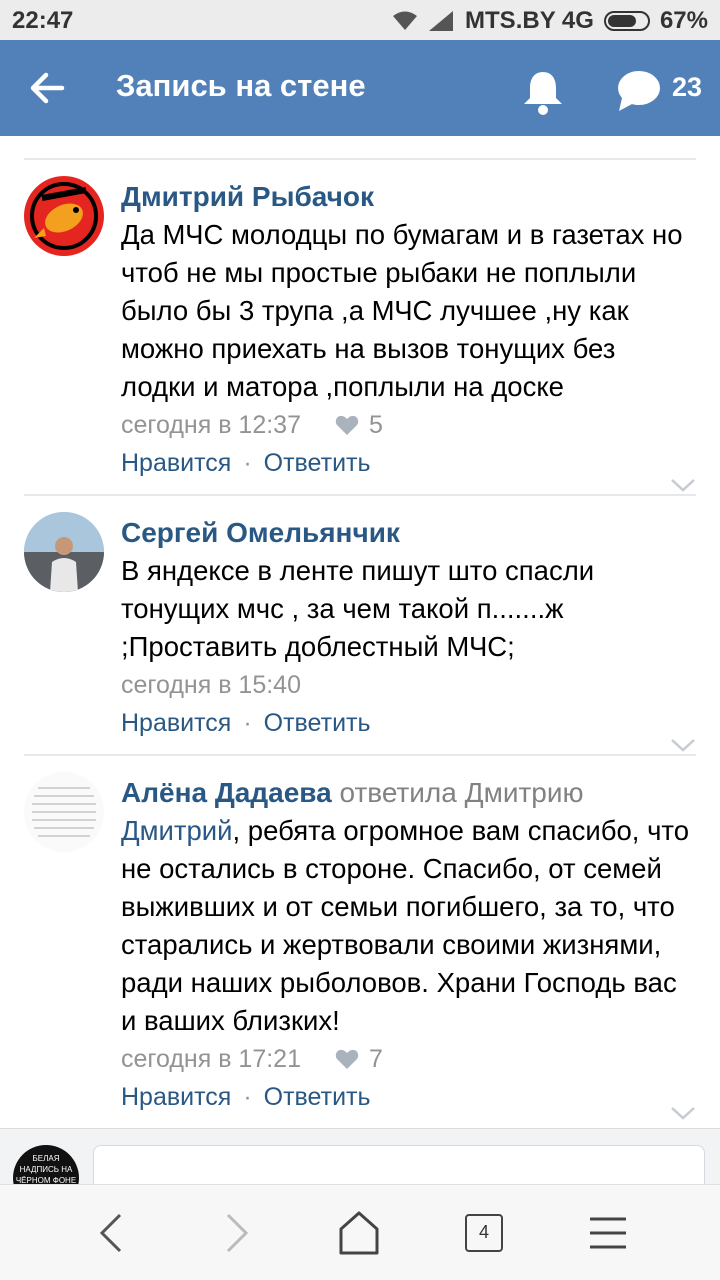 This screenshot has height=1280, width=720. I want to click on status-right: MTS.BY 4G 67%, so click(549, 21).